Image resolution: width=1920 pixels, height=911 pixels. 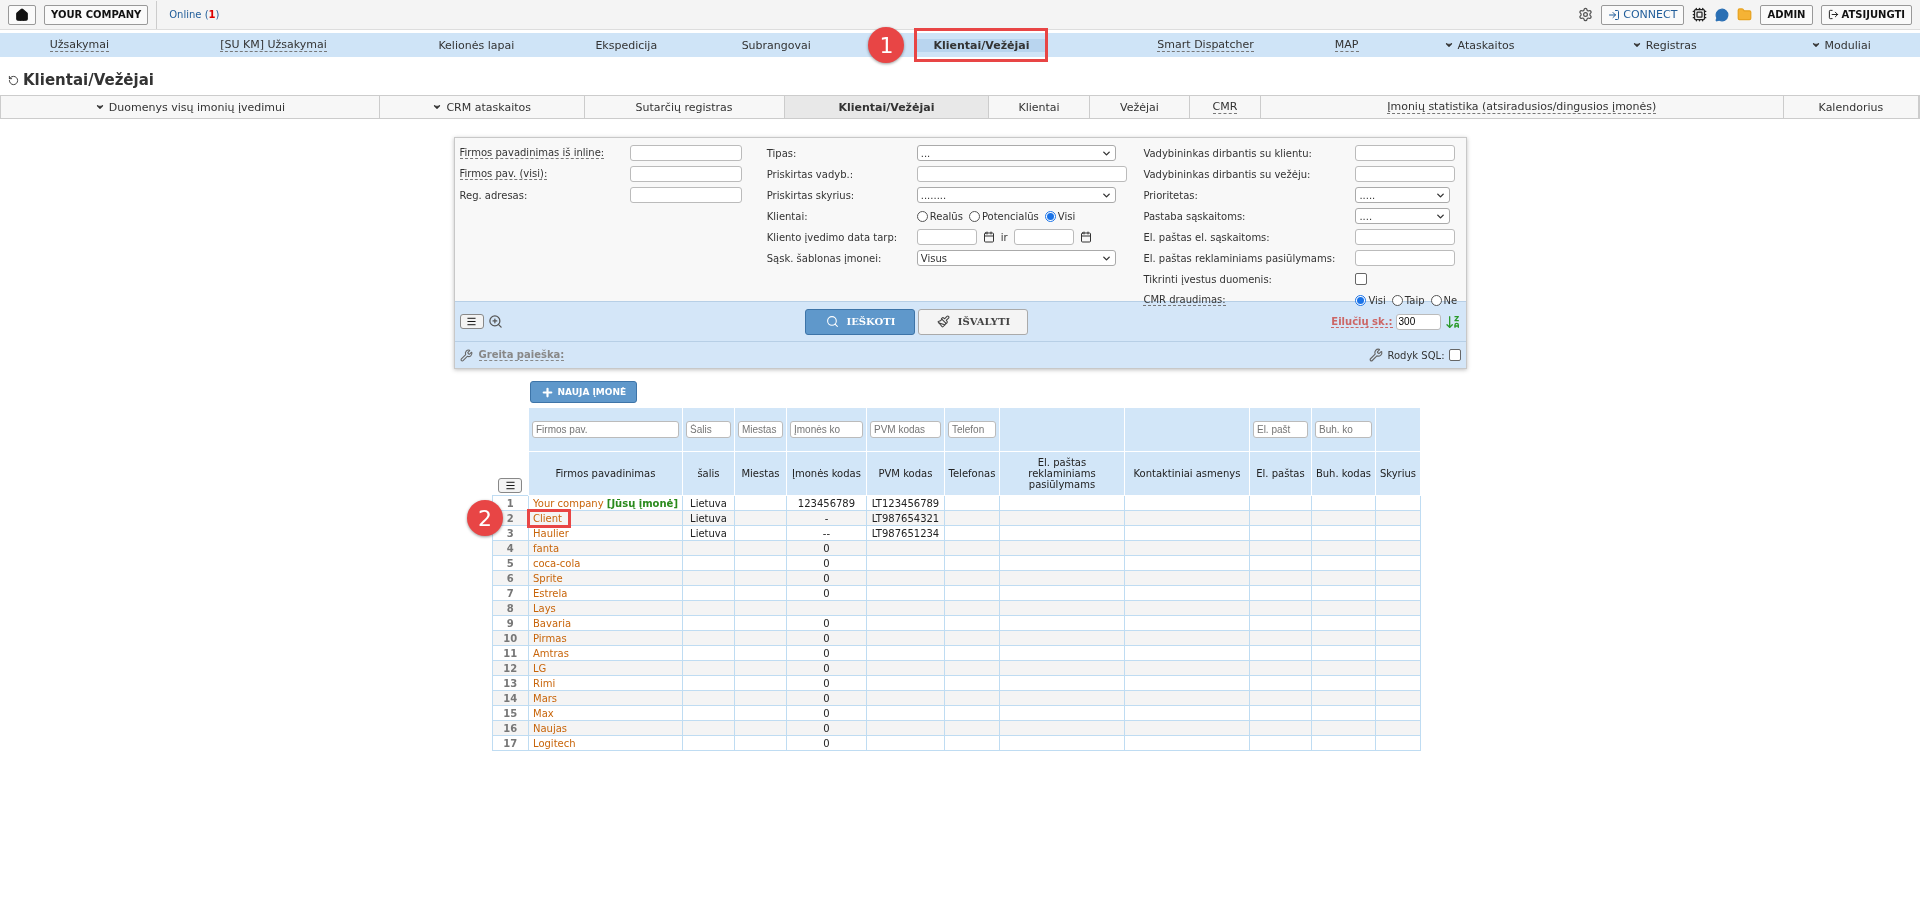 I want to click on sub-tab: Kalendorius, so click(x=1851, y=107).